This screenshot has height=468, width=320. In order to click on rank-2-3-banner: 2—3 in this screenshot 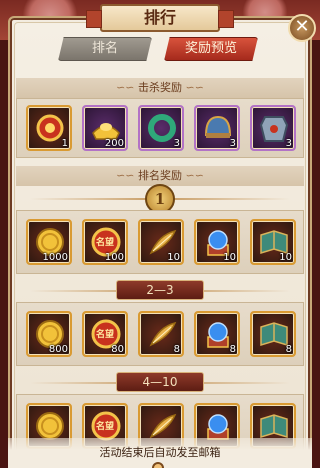, I will do `click(160, 290)`.